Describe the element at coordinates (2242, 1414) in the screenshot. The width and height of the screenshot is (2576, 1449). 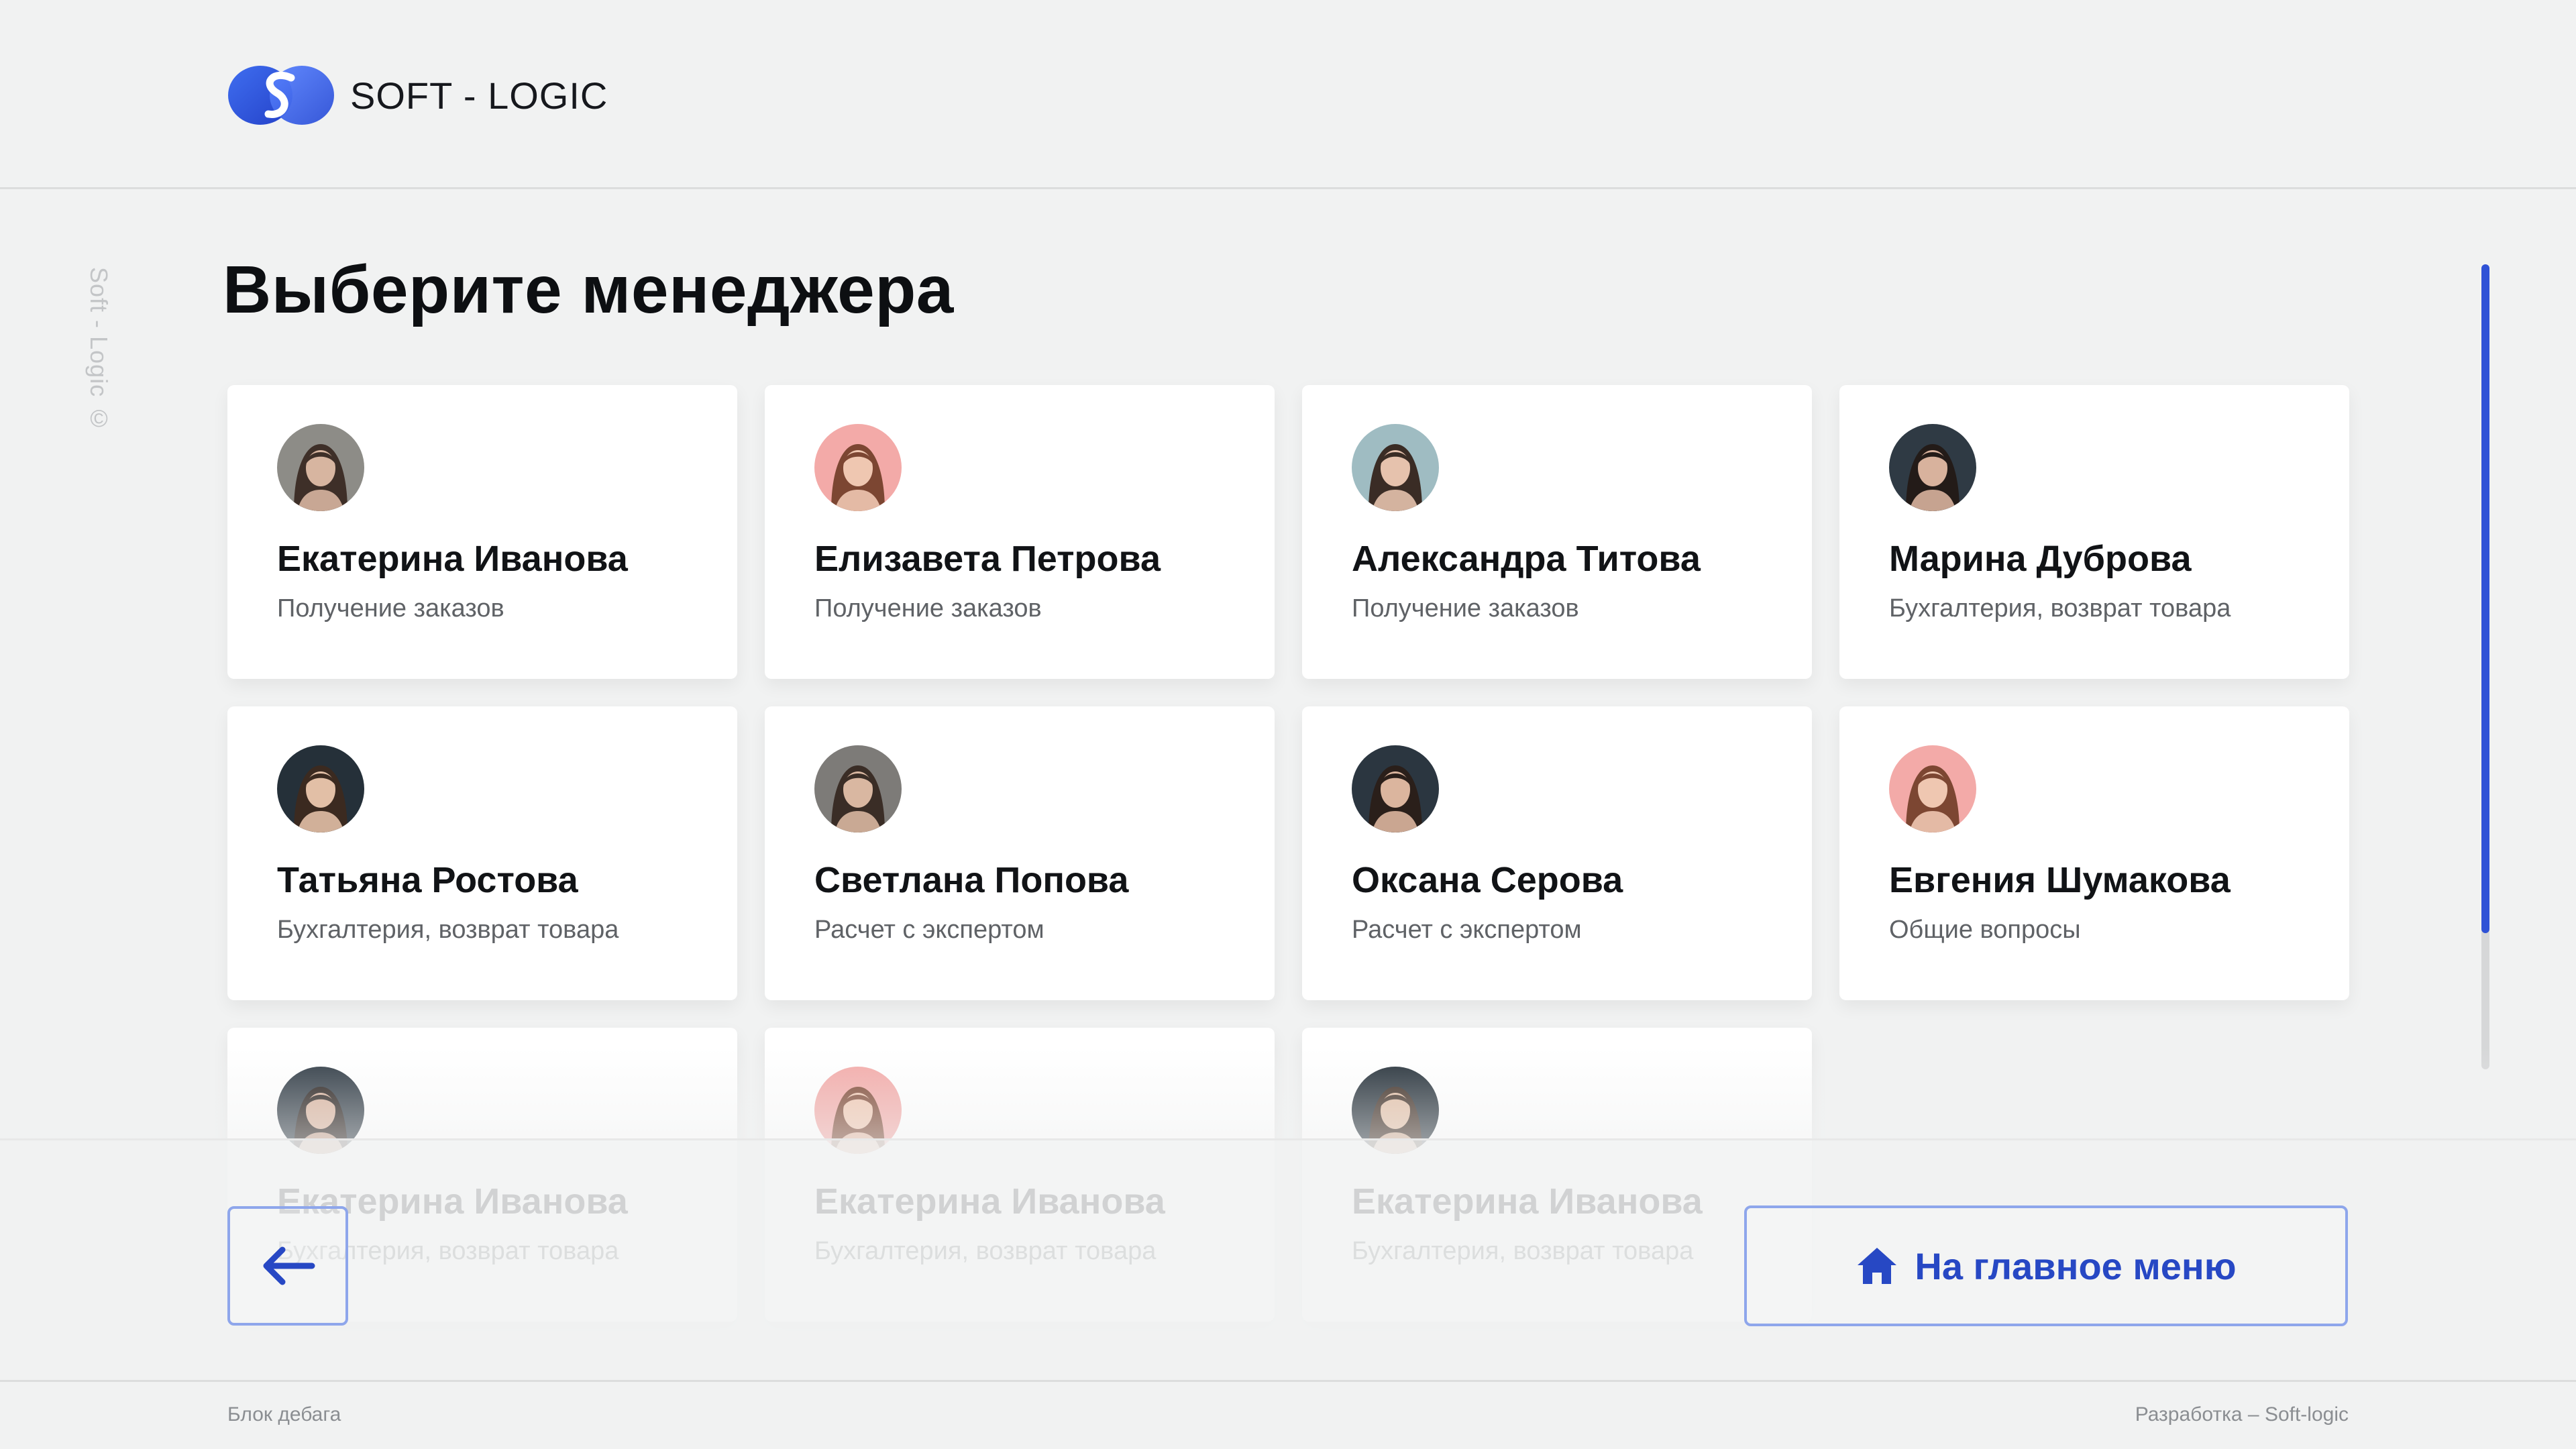
I see `developer-credit: Разработка – Soft-logic` at that location.